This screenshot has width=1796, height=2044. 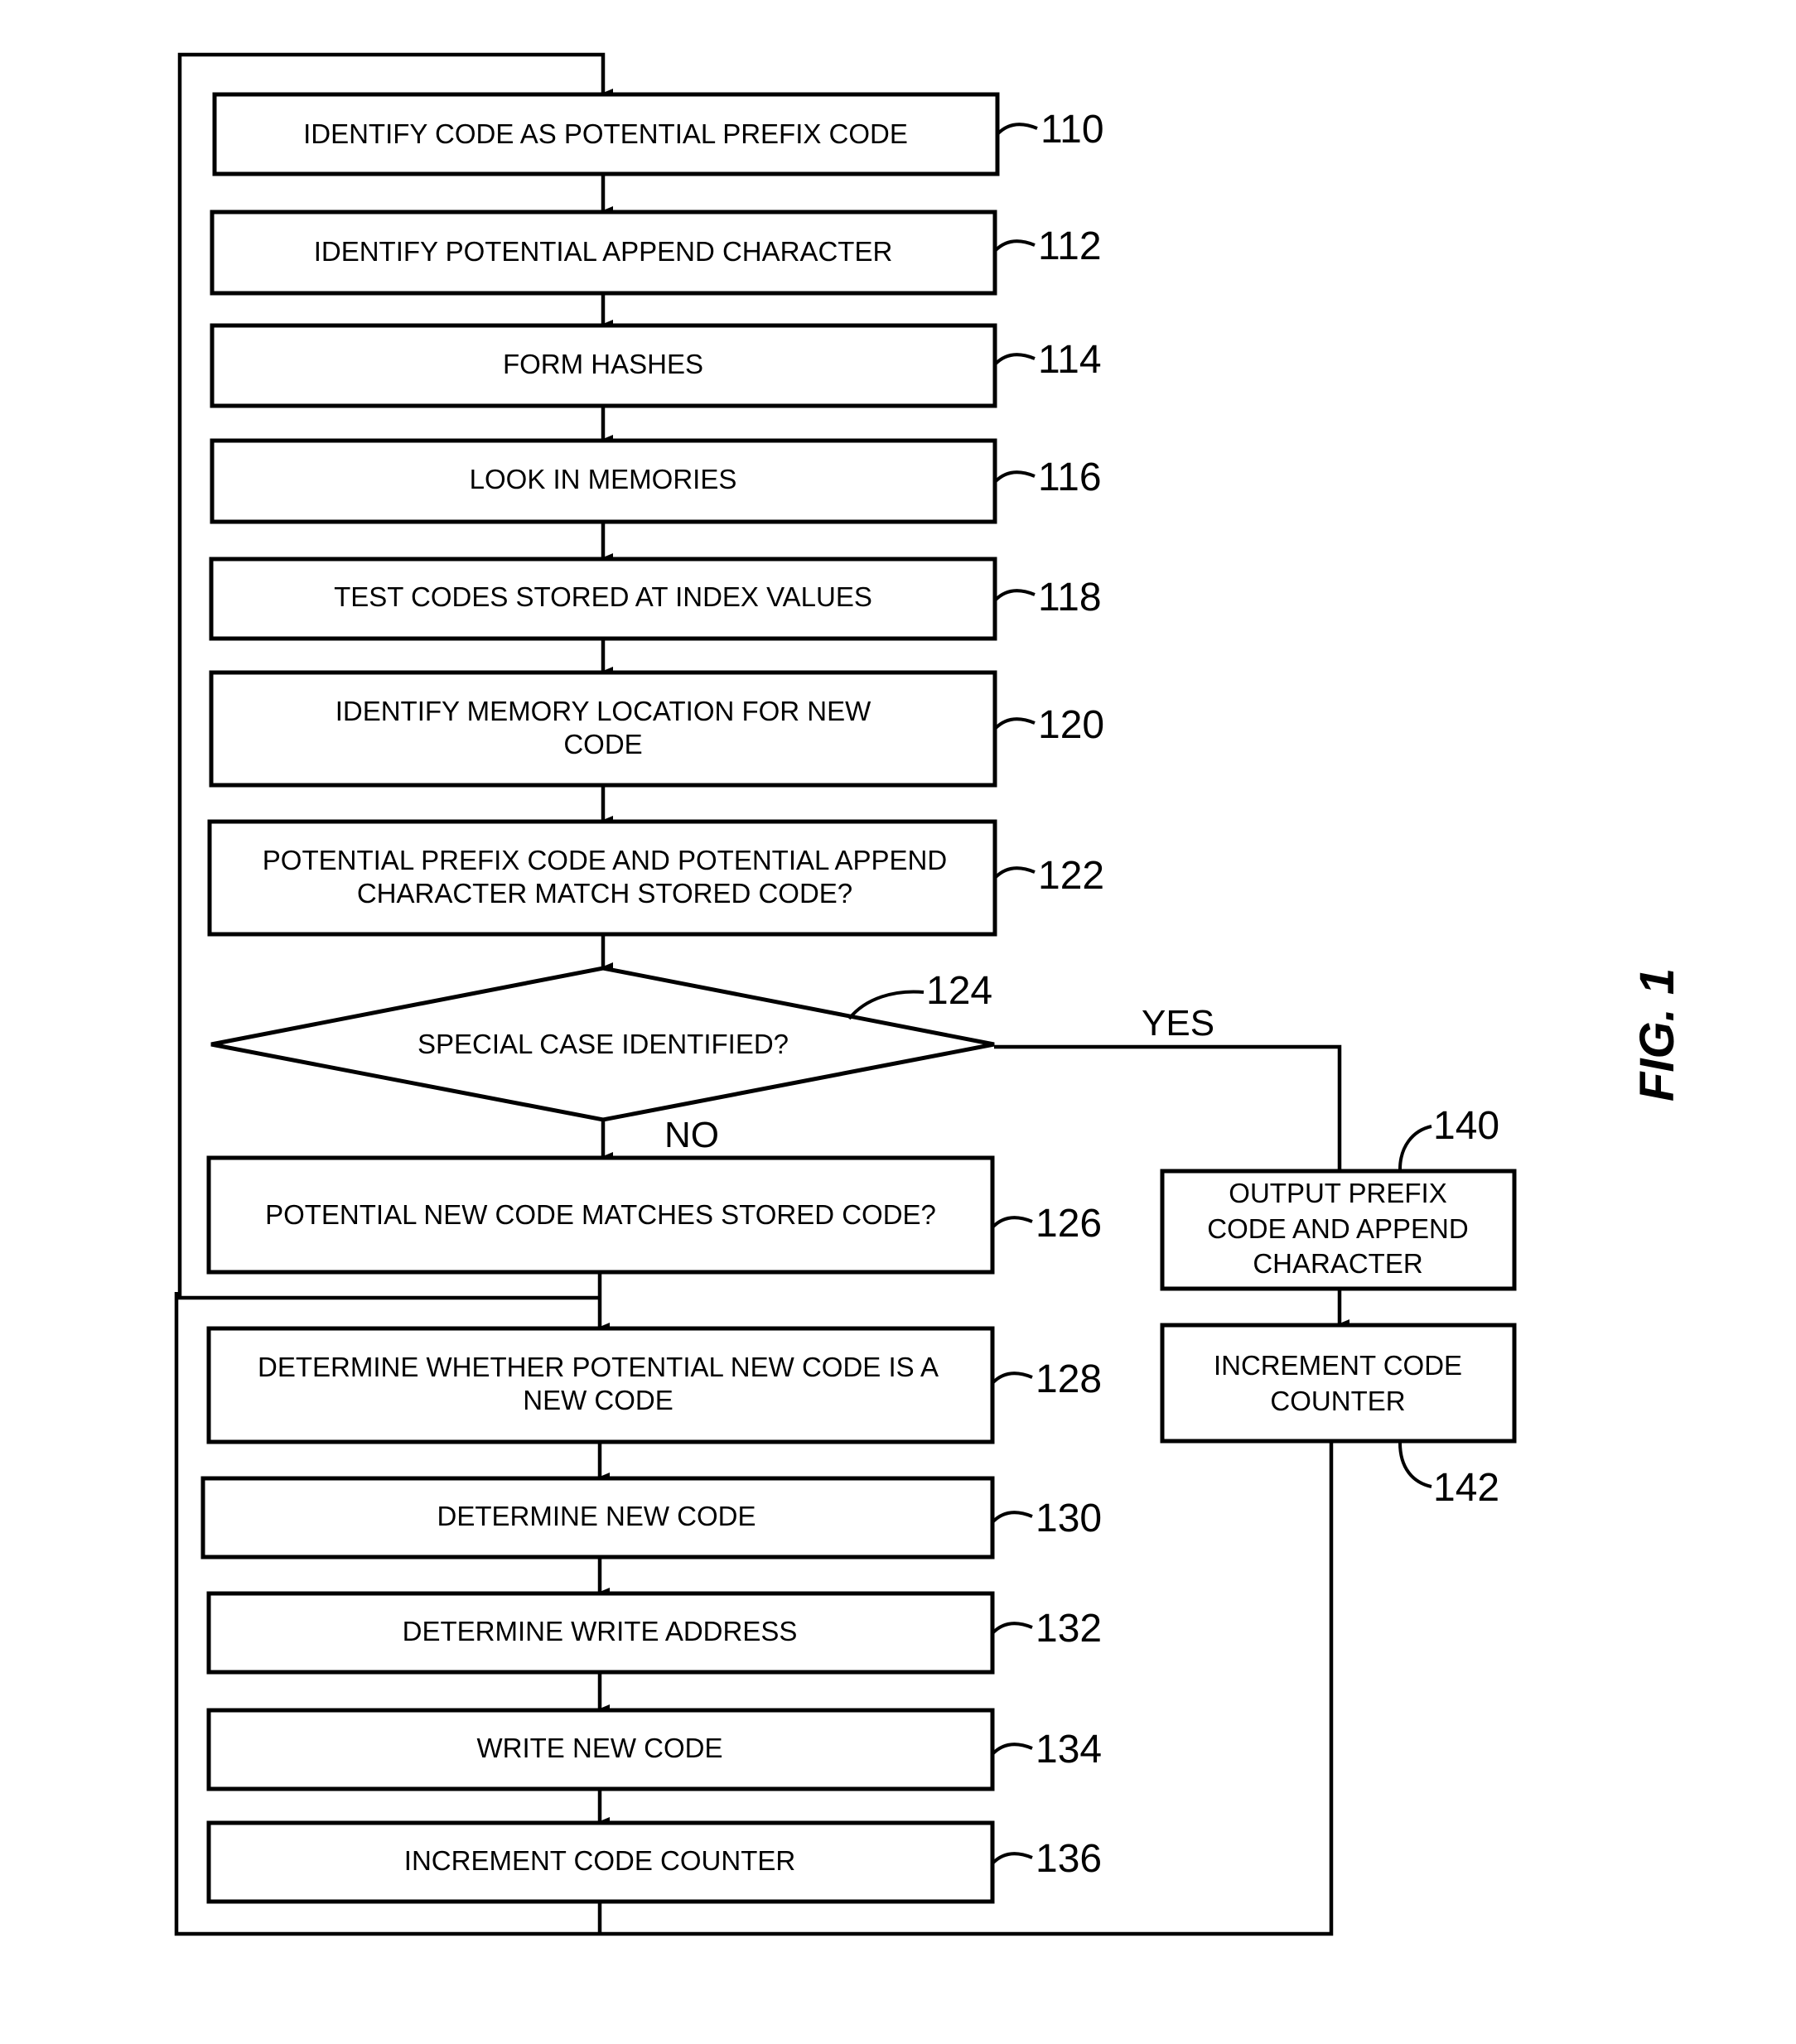 I want to click on step-134-ref: 134, so click(x=1069, y=1750).